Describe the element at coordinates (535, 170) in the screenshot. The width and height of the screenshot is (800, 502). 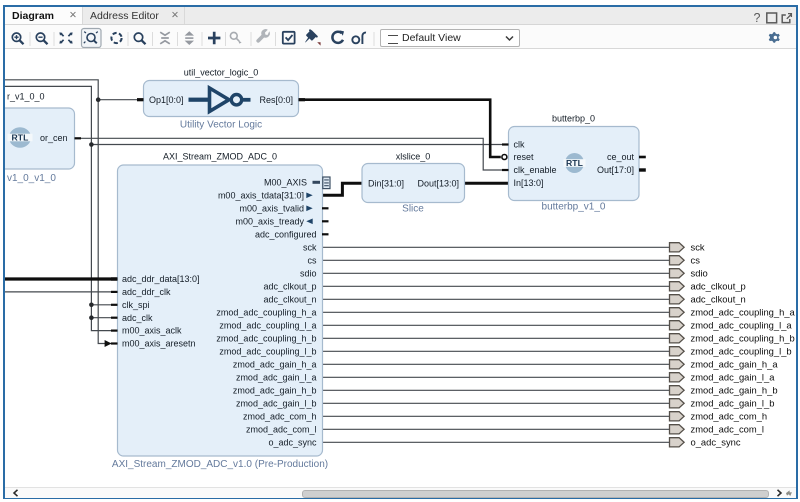
I see `svg-text: clk_enable` at that location.